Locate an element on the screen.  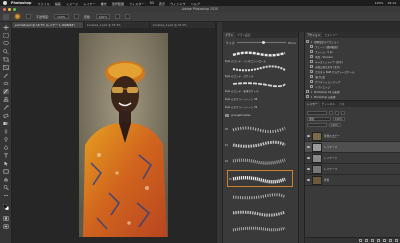
layer-row: レイヤー 1 is located at coordinates (352, 158).